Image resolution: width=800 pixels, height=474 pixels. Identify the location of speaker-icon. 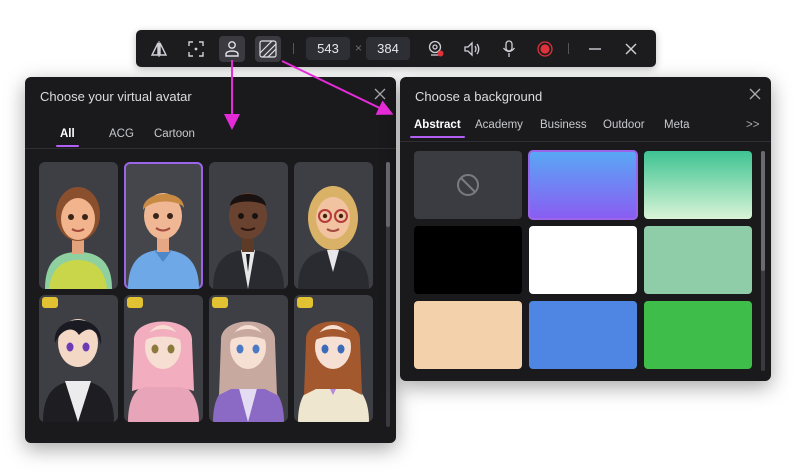
(472, 49).